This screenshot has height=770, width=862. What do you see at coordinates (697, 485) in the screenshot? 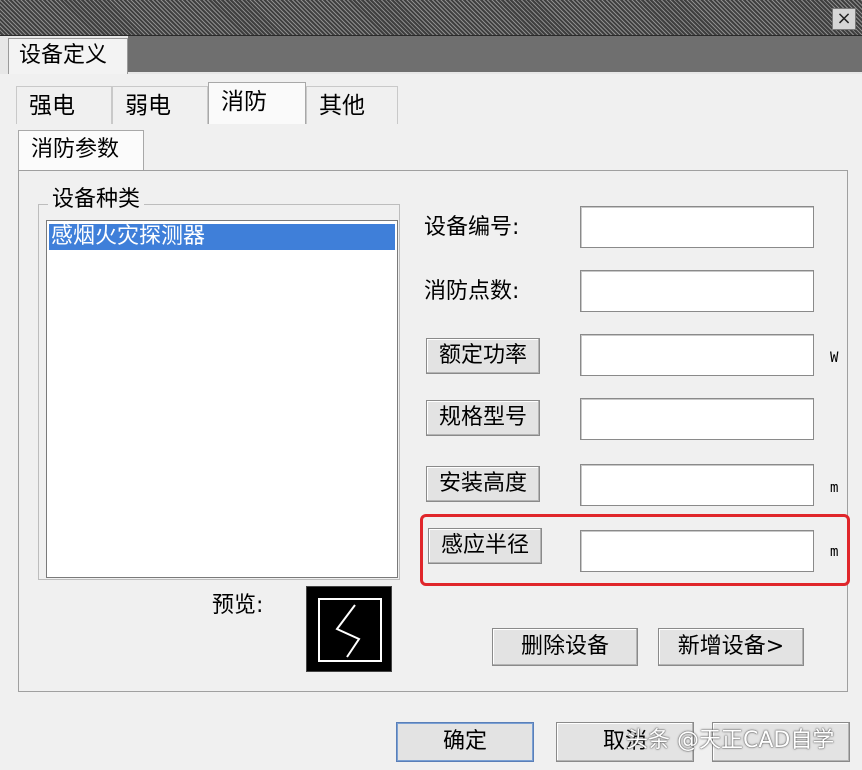
I see `install-height-field` at bounding box center [697, 485].